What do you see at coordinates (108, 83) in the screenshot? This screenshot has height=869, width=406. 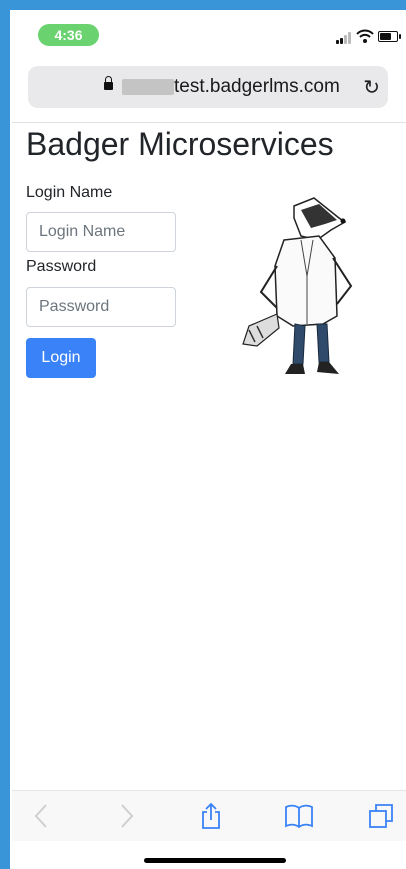 I see `lock-icon` at bounding box center [108, 83].